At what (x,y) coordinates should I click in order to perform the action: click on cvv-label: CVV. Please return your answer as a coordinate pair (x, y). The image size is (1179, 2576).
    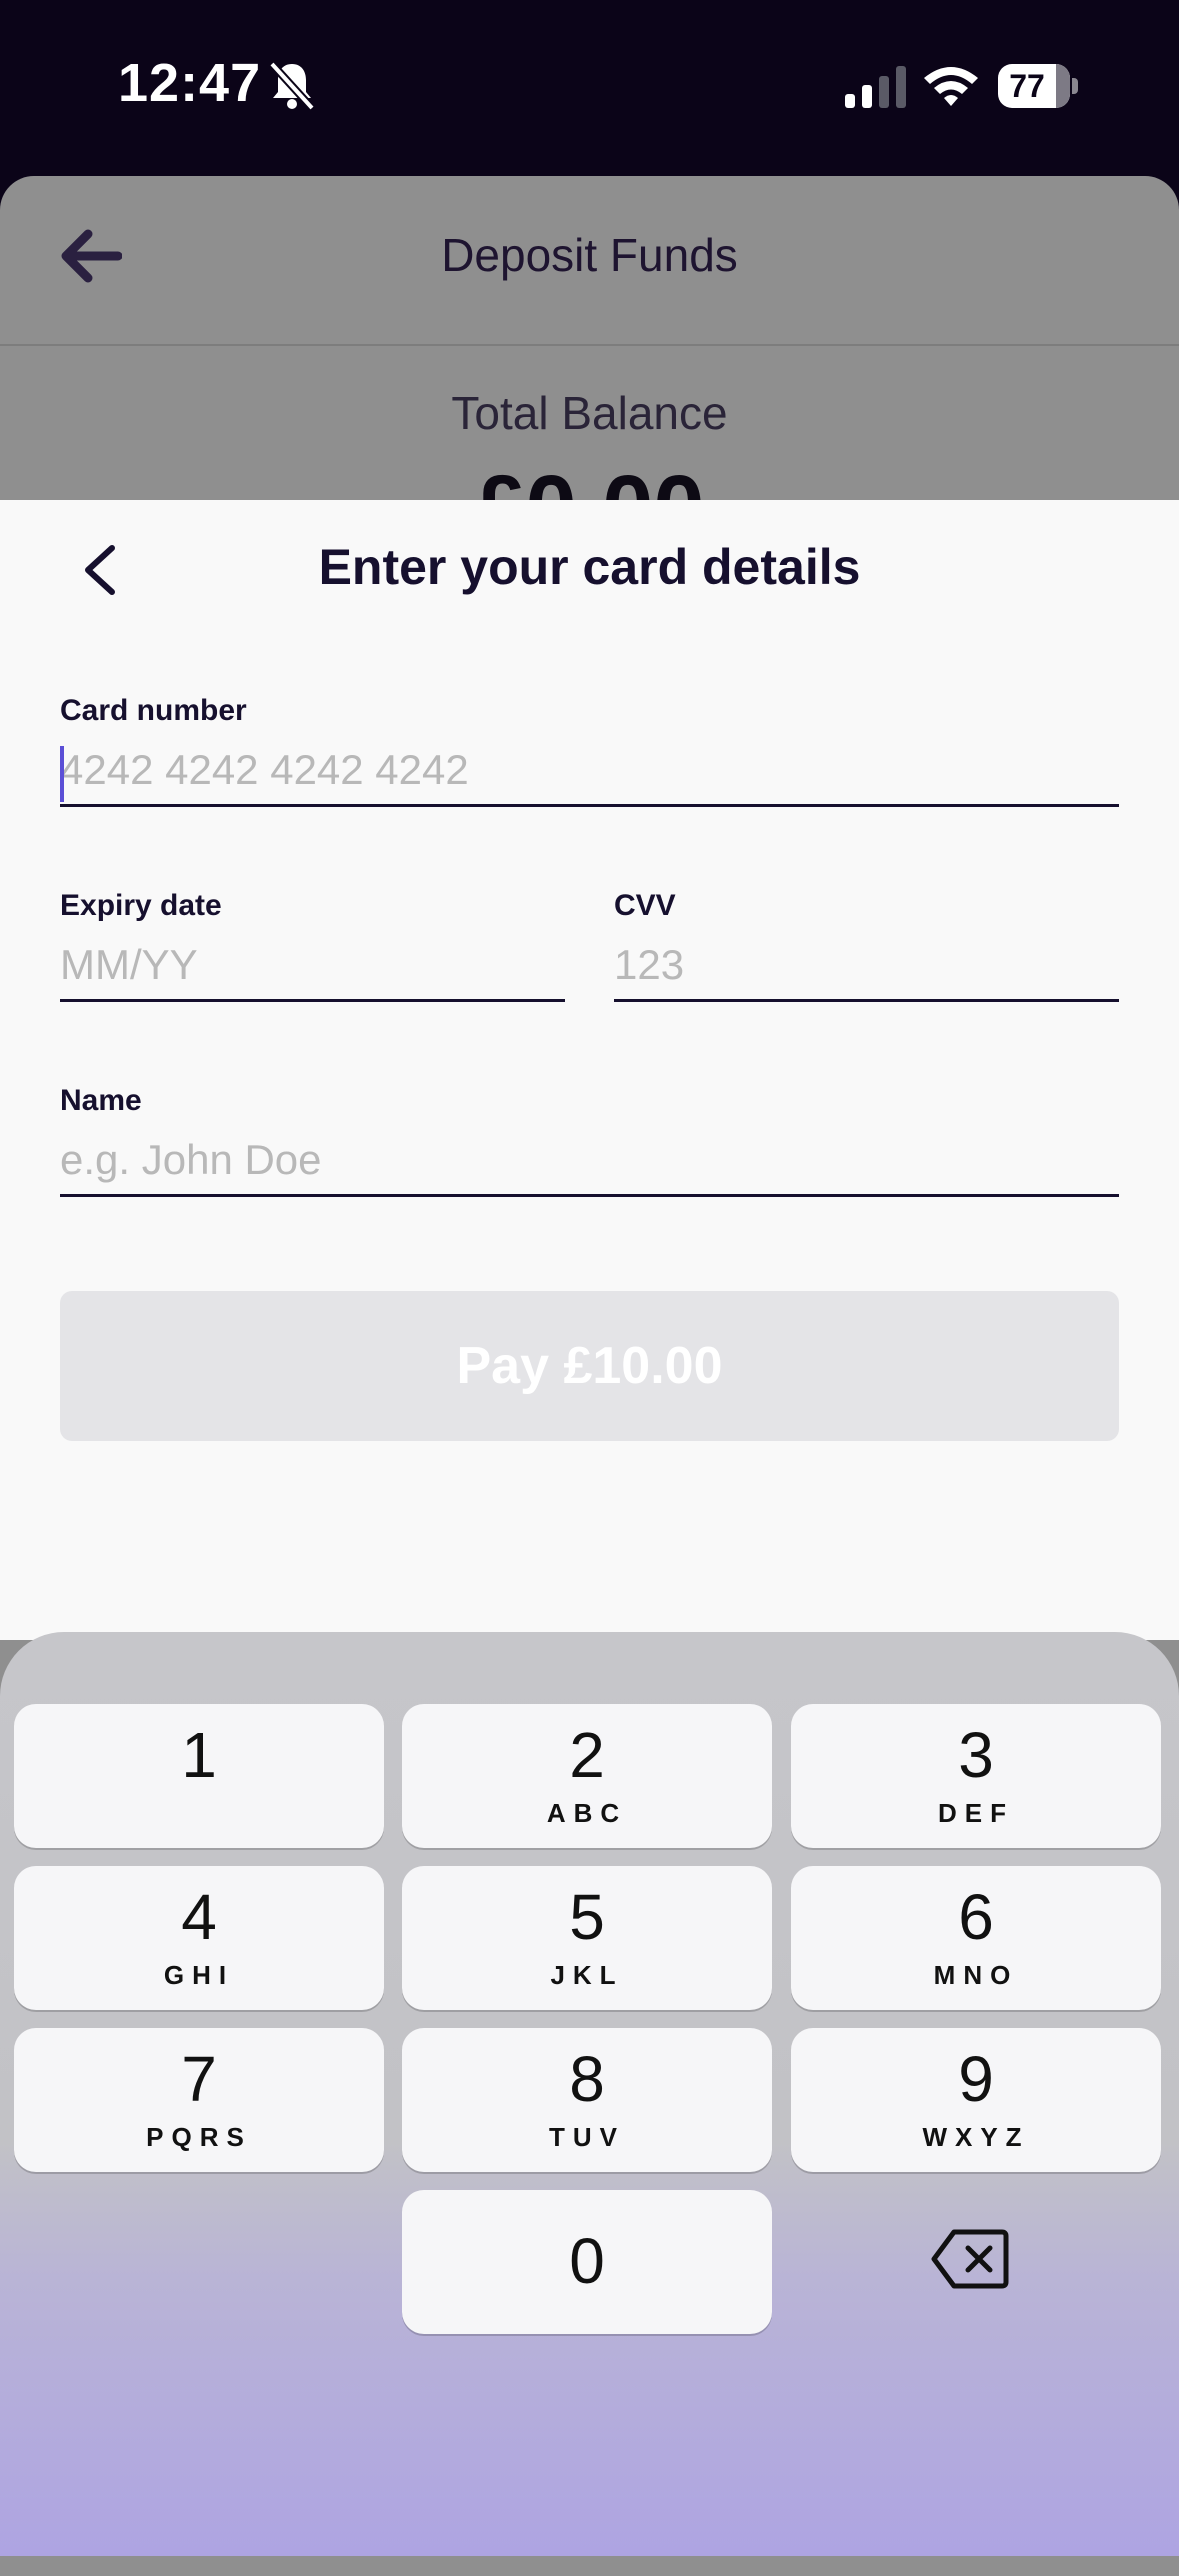
    Looking at the image, I should click on (645, 905).